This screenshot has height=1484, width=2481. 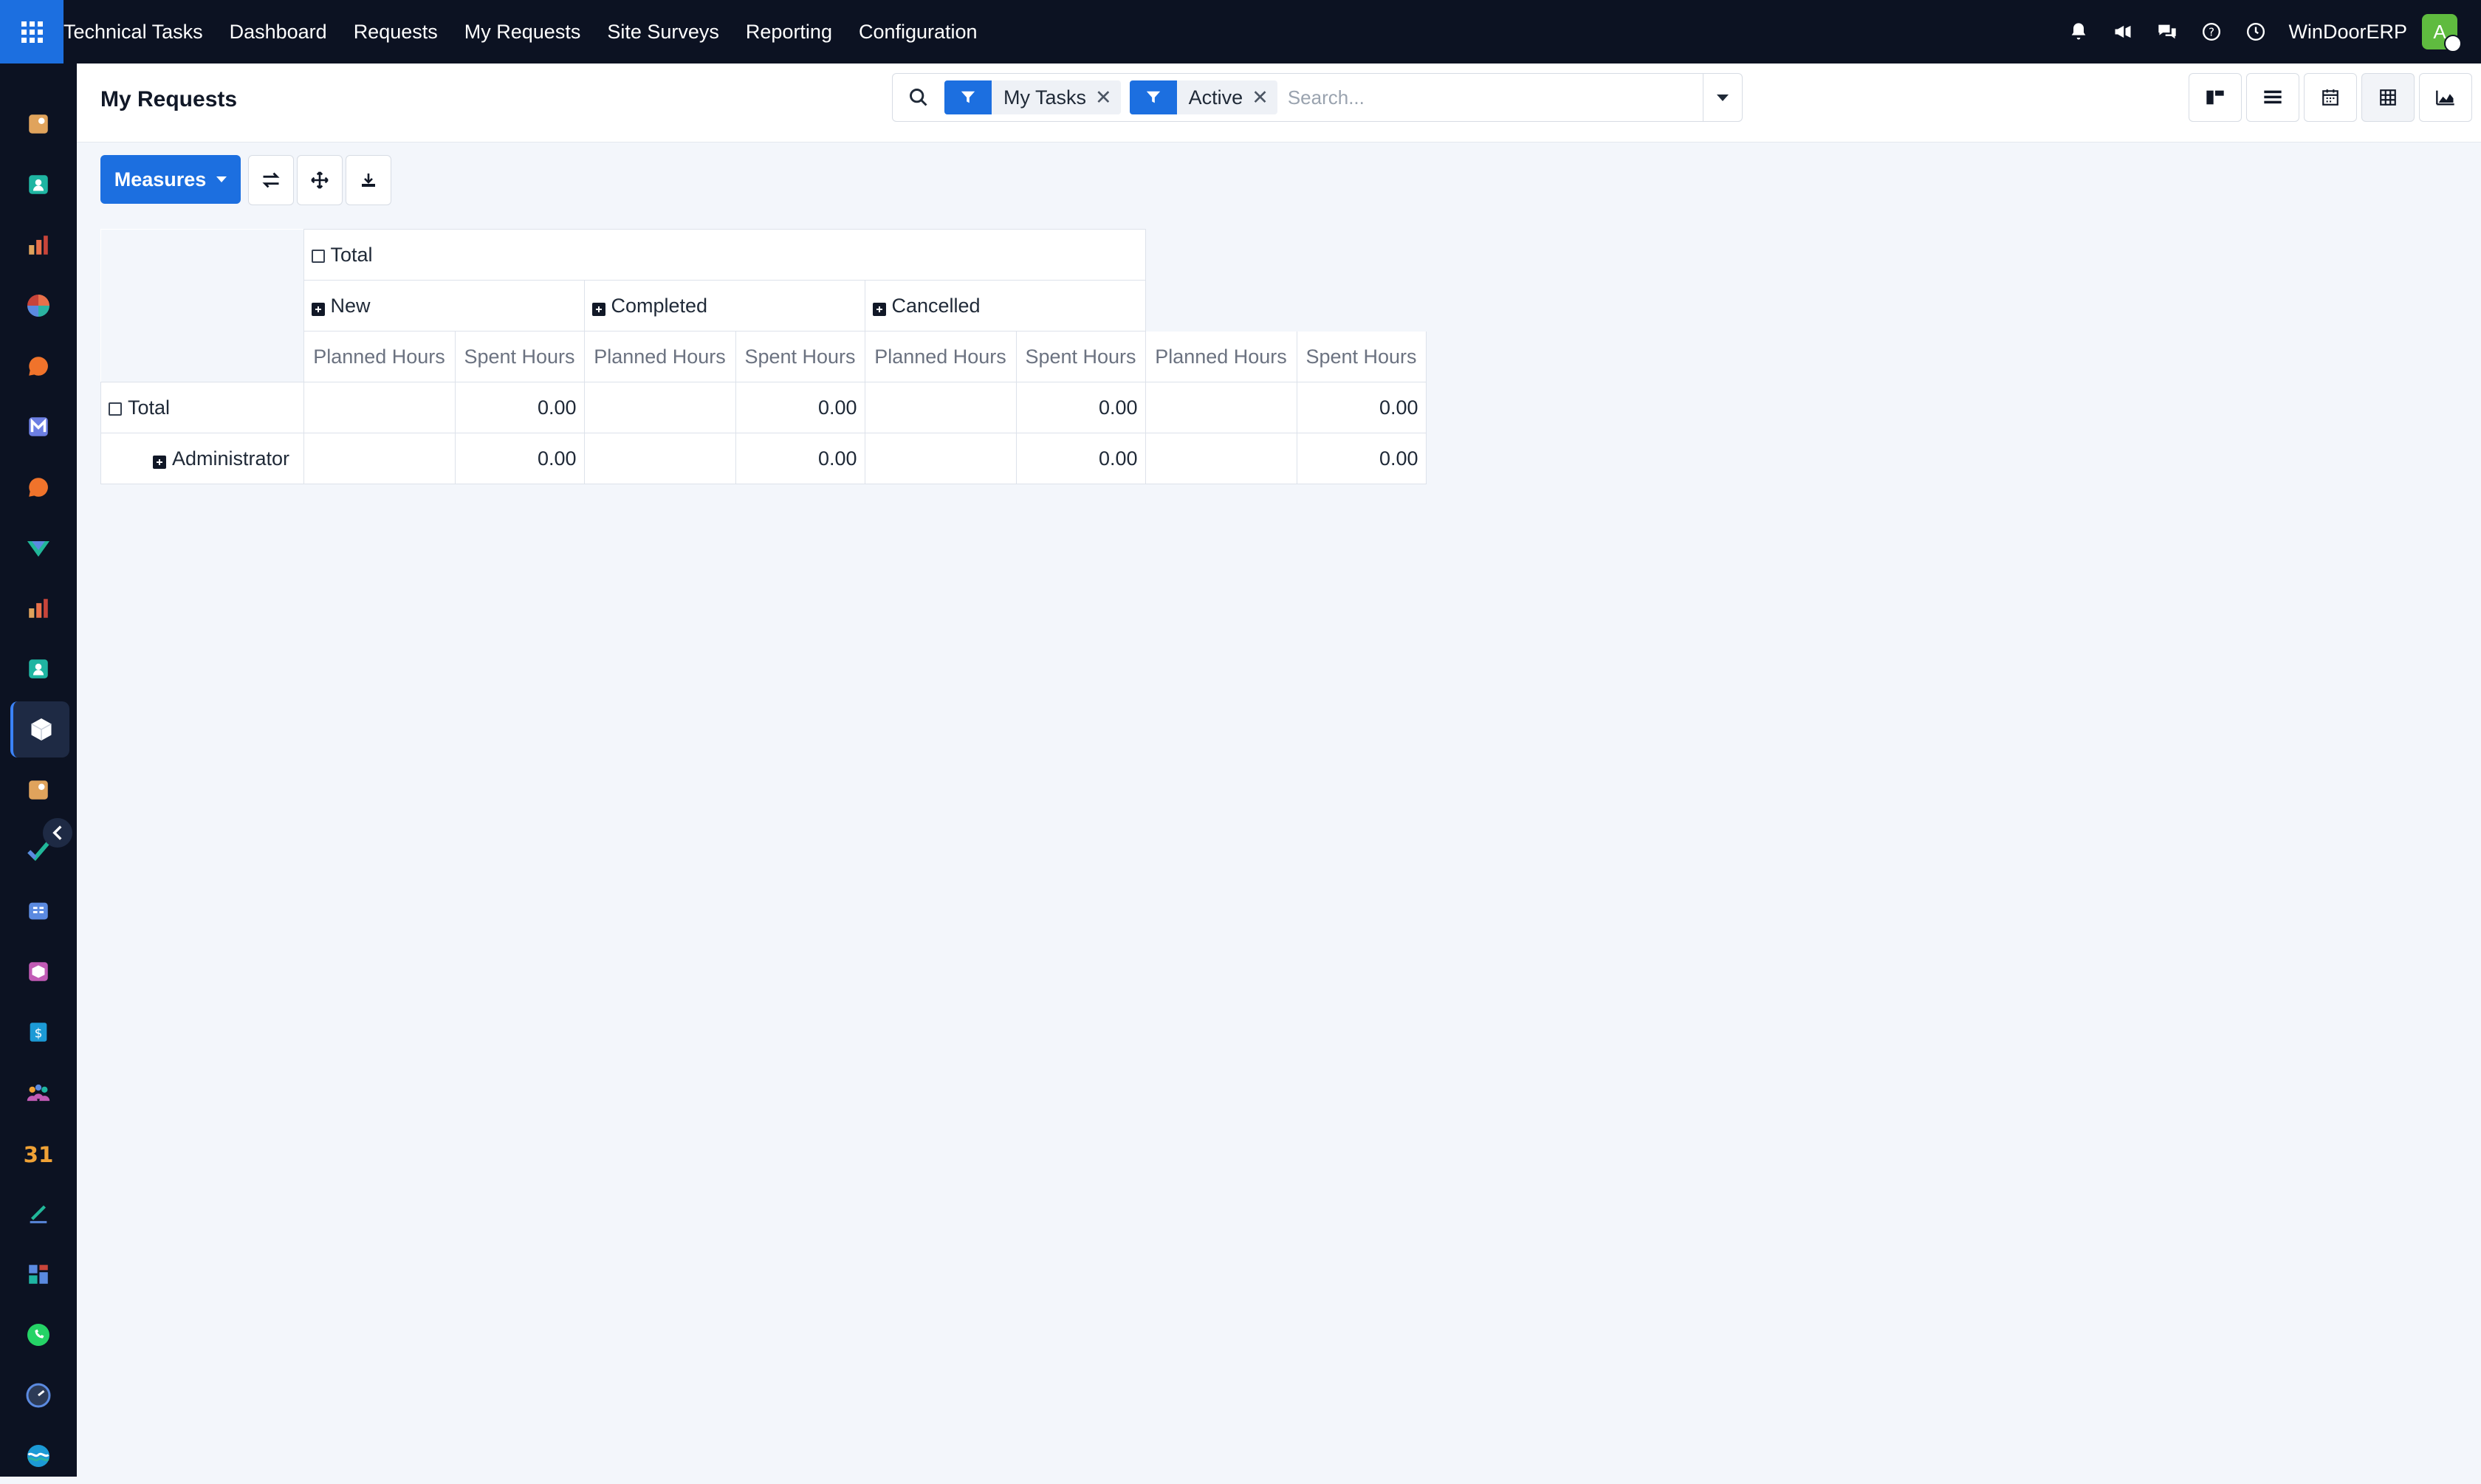 What do you see at coordinates (38, 1093) in the screenshot?
I see `team-icon` at bounding box center [38, 1093].